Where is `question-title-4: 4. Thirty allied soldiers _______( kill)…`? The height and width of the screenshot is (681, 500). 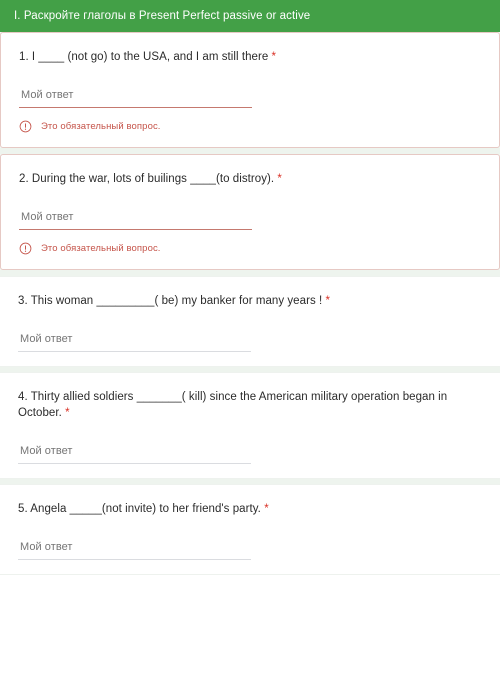
question-title-4: 4. Thirty allied soldiers _______( kill)… is located at coordinates (250, 405).